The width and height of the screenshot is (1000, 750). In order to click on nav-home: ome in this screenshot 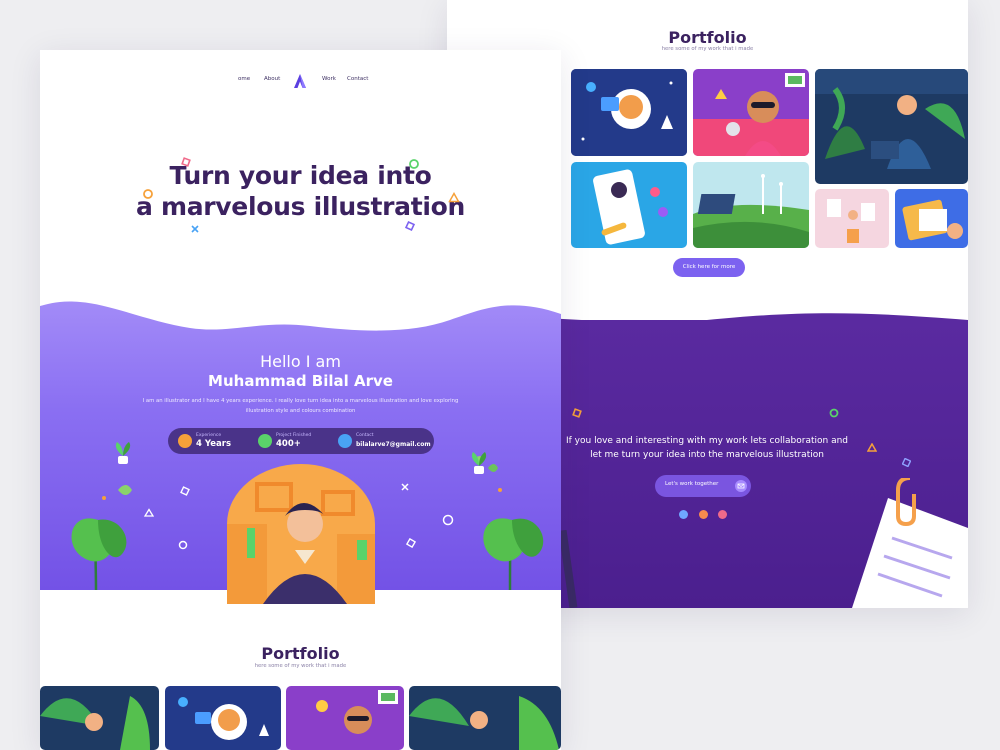, I will do `click(244, 79)`.